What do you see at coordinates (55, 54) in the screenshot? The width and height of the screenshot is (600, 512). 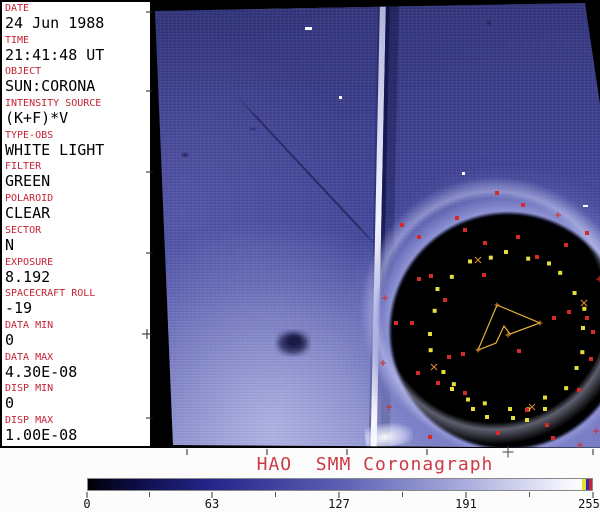 I see `field-value: 21:41:48 UT` at bounding box center [55, 54].